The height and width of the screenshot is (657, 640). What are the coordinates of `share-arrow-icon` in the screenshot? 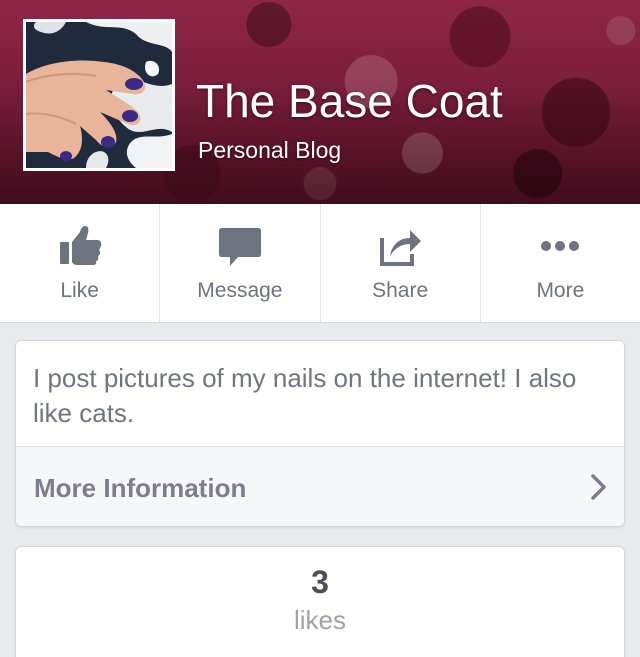 It's located at (401, 248).